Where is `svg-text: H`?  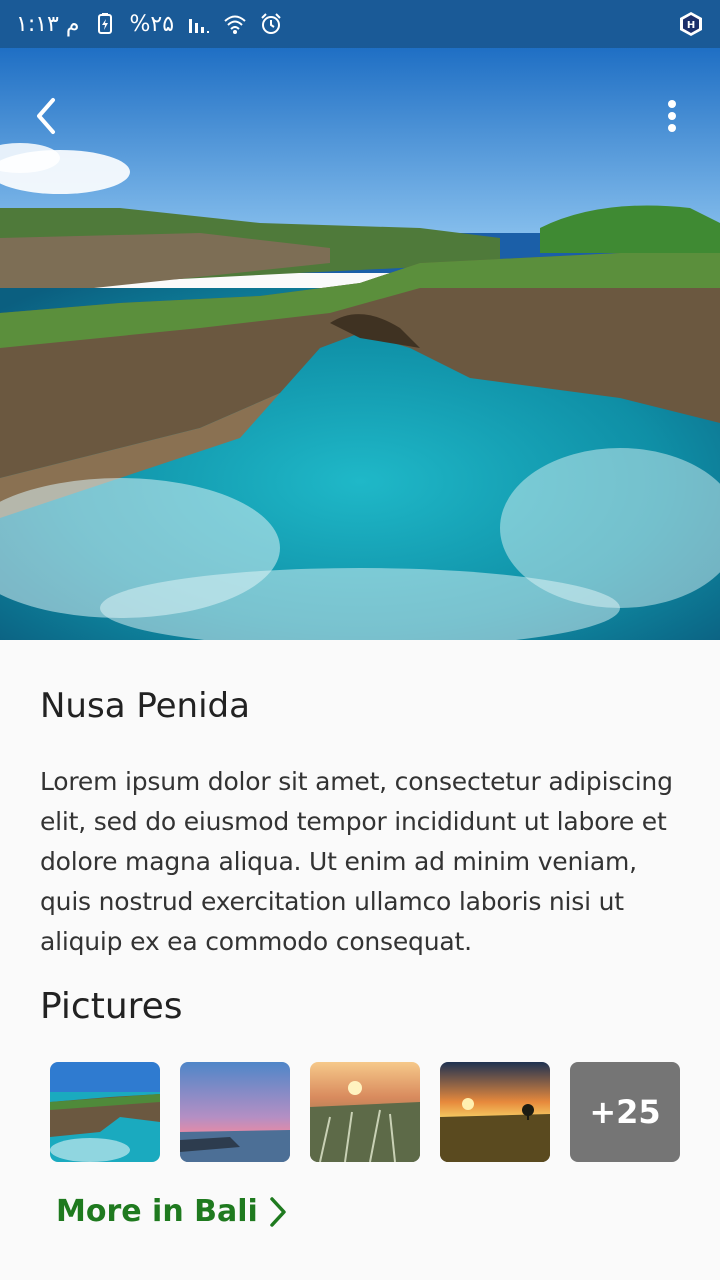 svg-text: H is located at coordinates (691, 25).